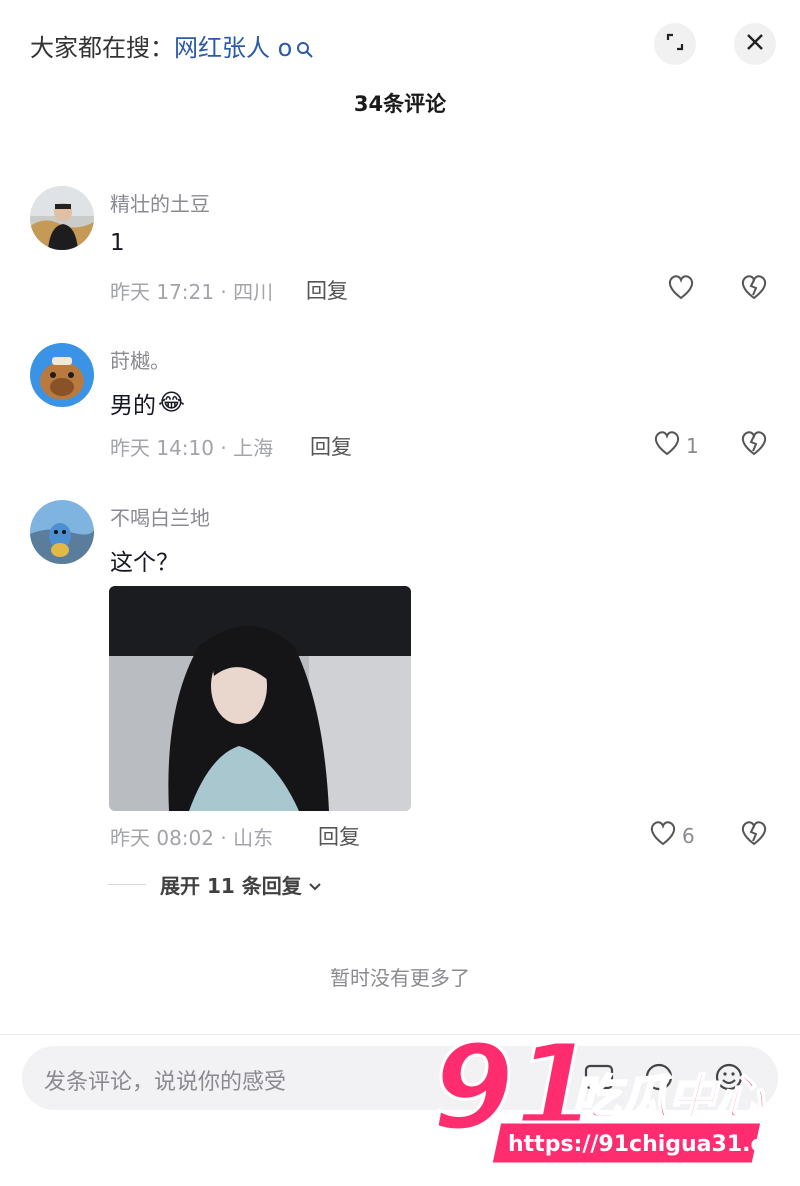 This screenshot has width=800, height=1186. What do you see at coordinates (688, 835) in the screenshot?
I see `like-count: 6` at bounding box center [688, 835].